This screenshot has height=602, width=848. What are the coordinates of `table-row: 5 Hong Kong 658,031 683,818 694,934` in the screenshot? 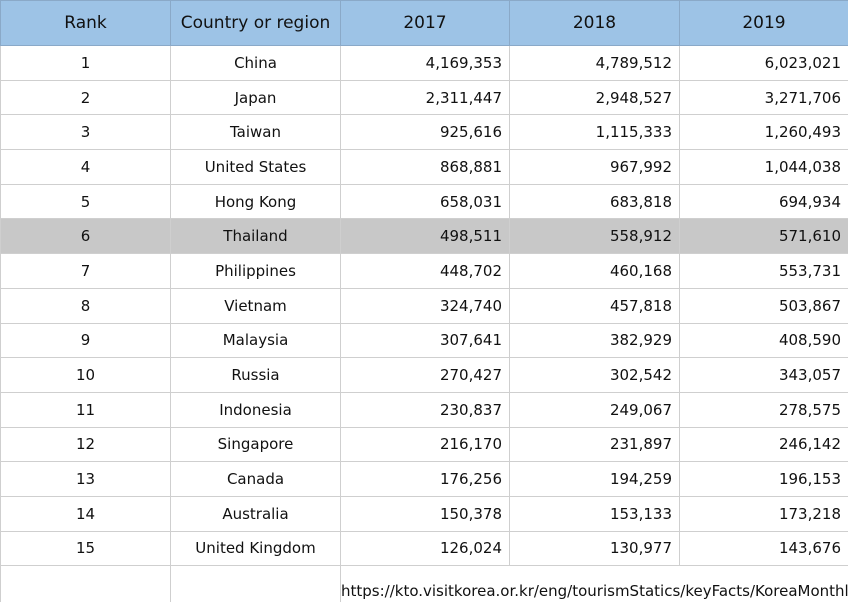 It's located at (424, 201).